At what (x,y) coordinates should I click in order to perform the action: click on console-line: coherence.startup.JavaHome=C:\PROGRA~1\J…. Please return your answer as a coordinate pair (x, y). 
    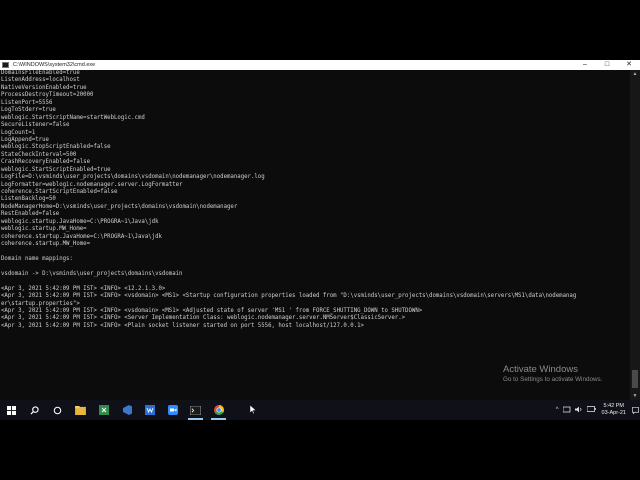
    Looking at the image, I should click on (81, 236).